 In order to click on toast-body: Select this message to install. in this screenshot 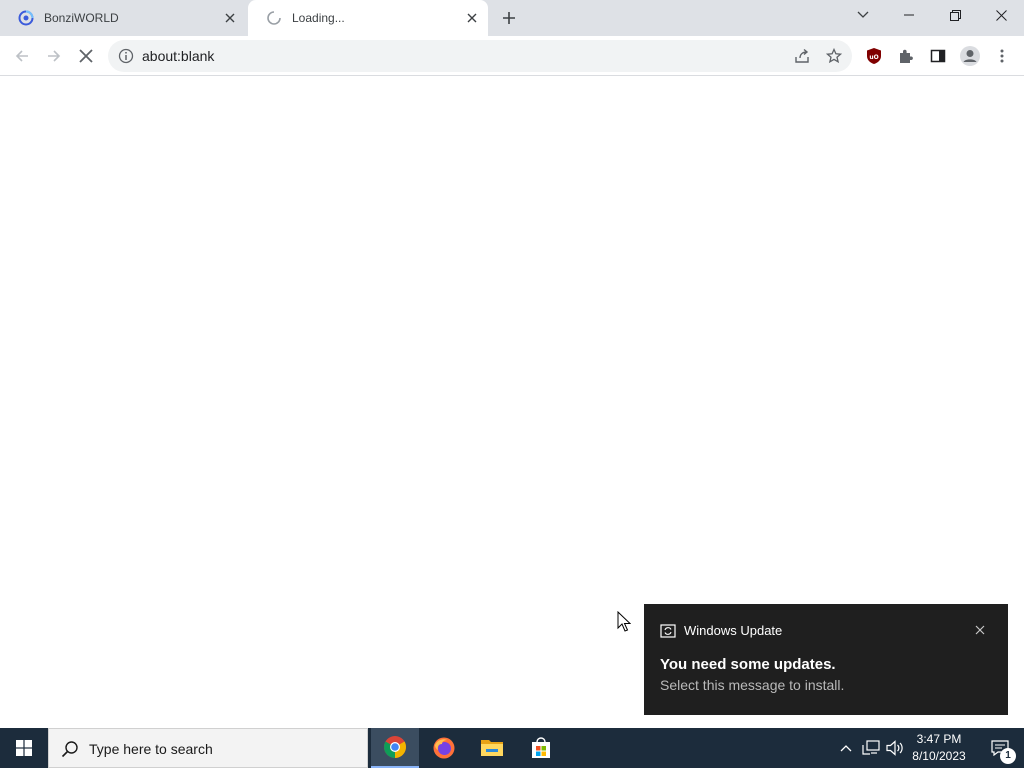, I will do `click(752, 685)`.